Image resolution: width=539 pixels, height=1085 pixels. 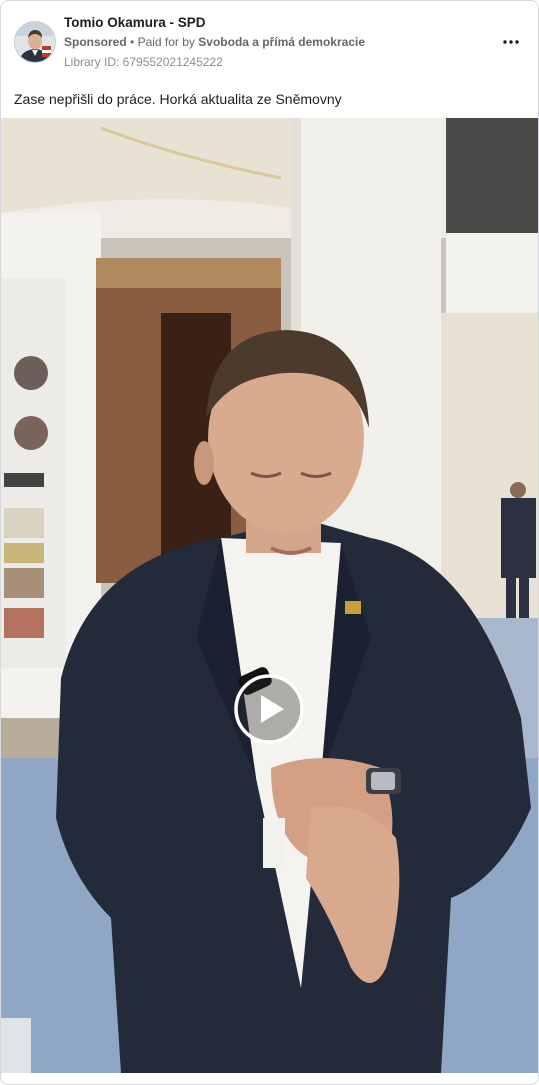 I want to click on page-avatar, so click(x=35, y=42).